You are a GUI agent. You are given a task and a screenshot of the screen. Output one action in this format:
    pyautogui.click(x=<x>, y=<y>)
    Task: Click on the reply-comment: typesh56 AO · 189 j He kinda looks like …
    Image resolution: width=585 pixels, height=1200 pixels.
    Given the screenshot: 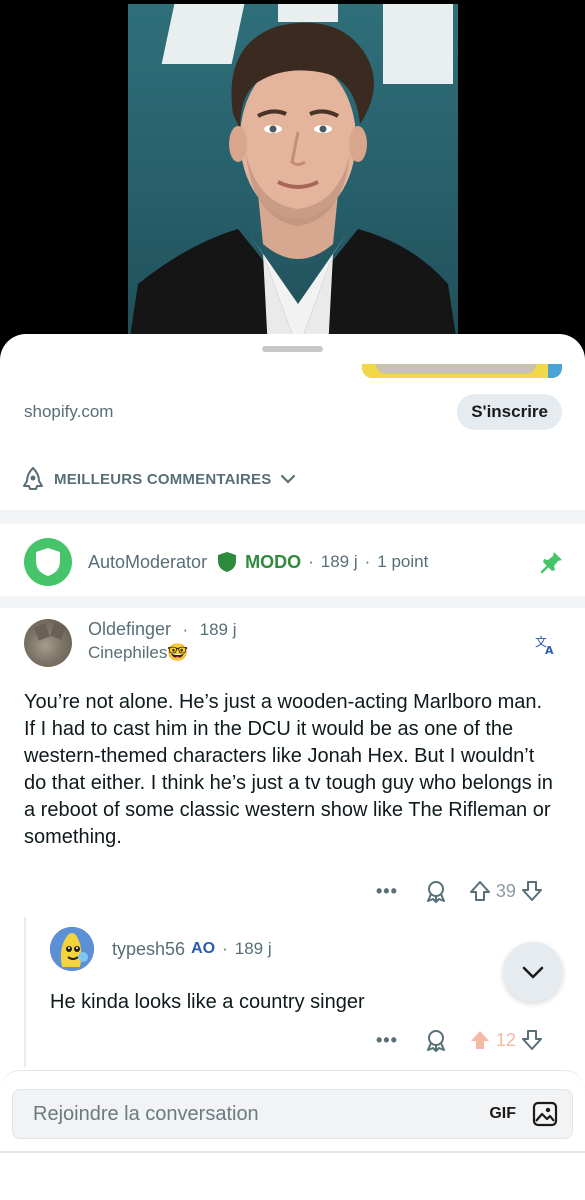 What is the action you would take?
    pyautogui.click(x=300, y=970)
    